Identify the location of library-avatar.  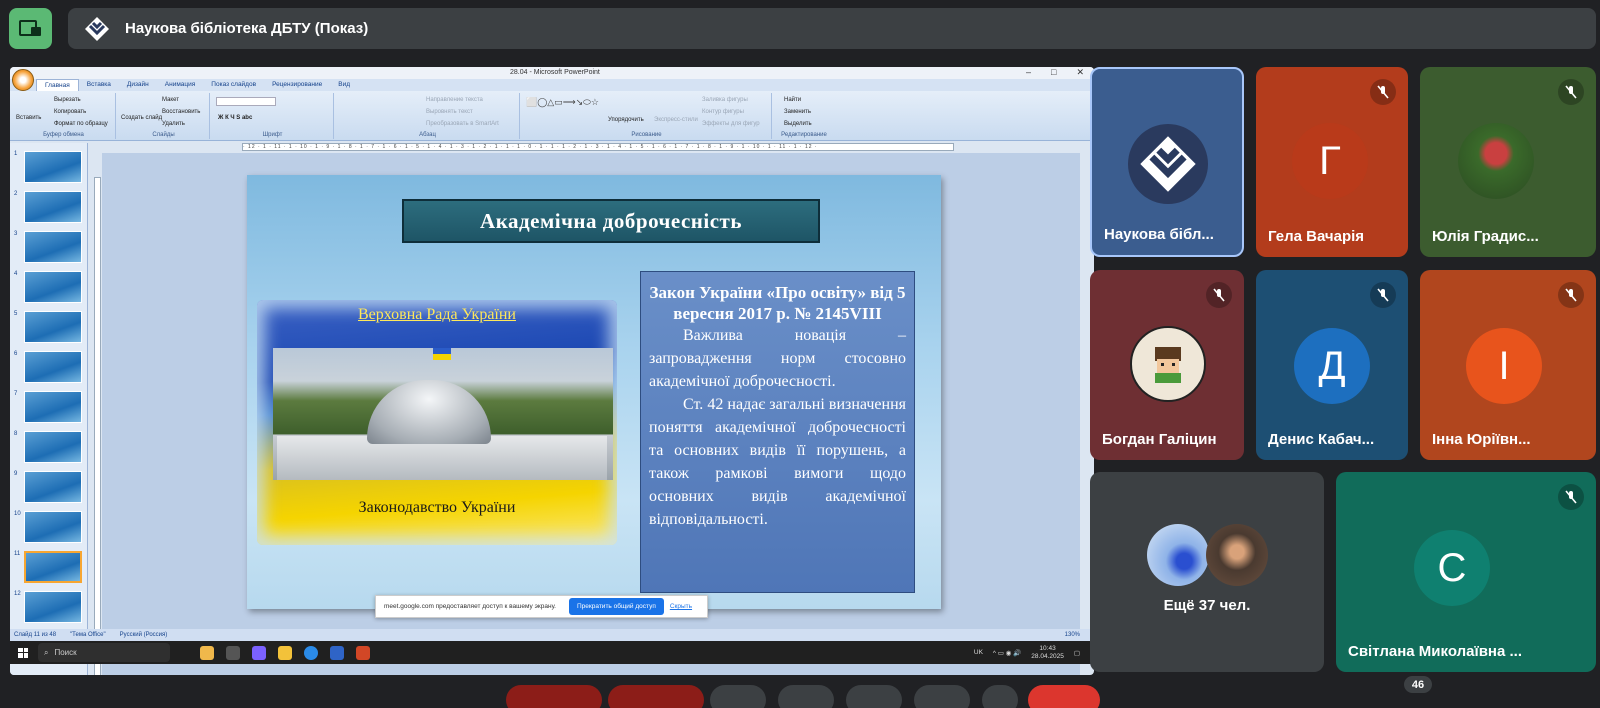
(1168, 164).